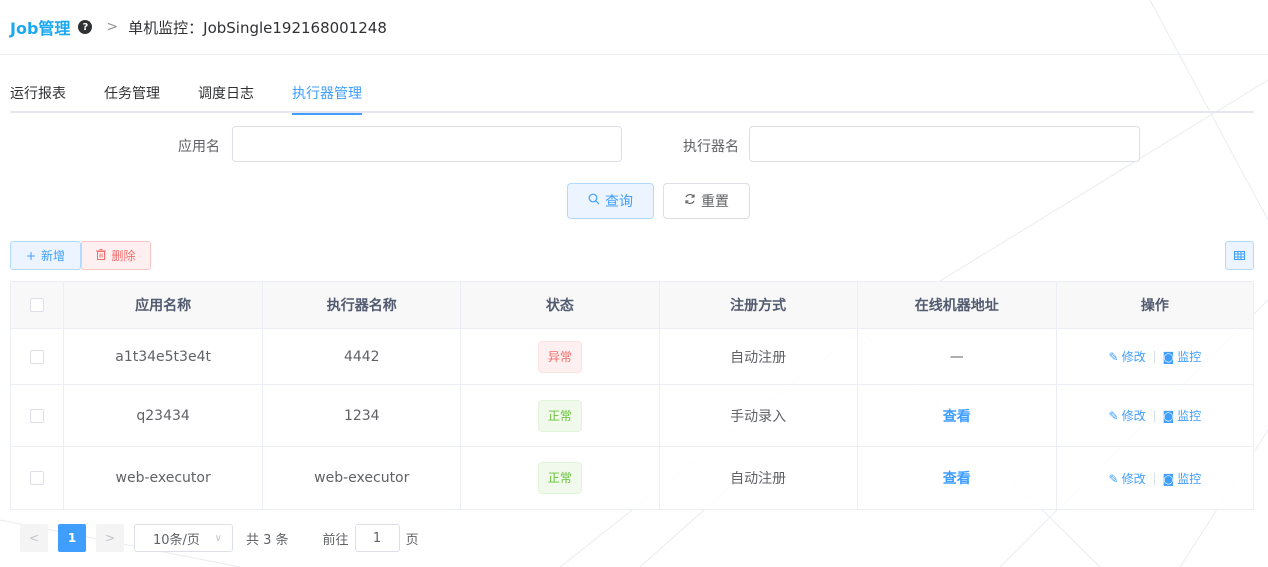  I want to click on pagination: < 1 > 10条/页 ∨ 共 3 条 前往 页, so click(219, 538).